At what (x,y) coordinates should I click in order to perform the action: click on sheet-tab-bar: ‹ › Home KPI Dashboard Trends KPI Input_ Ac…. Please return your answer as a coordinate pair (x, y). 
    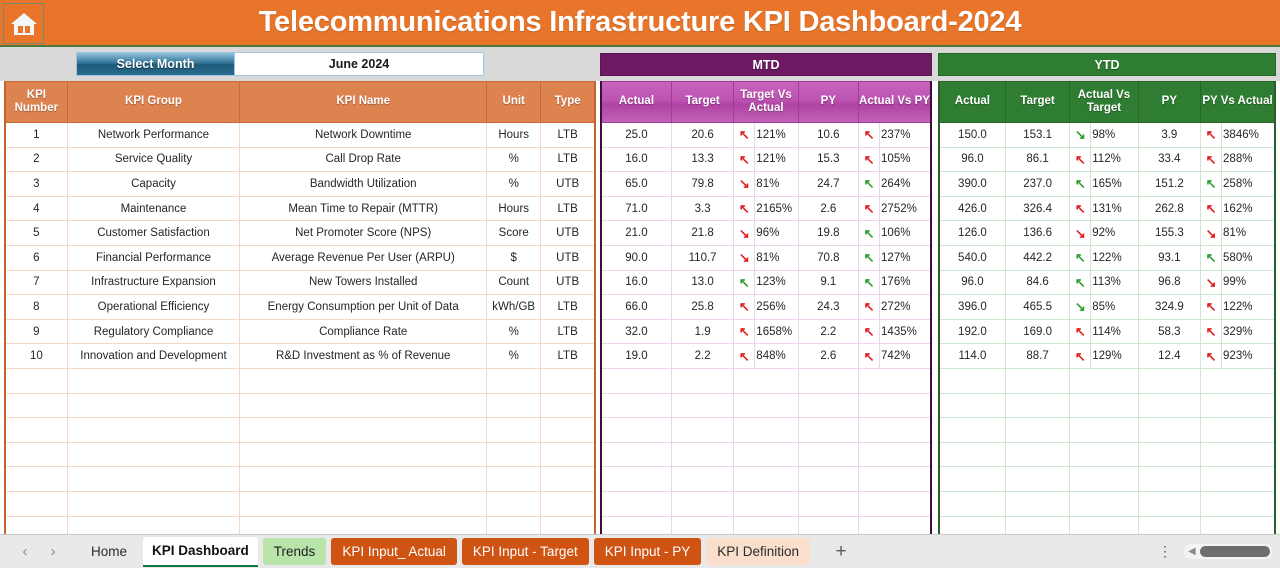
    Looking at the image, I should click on (640, 551).